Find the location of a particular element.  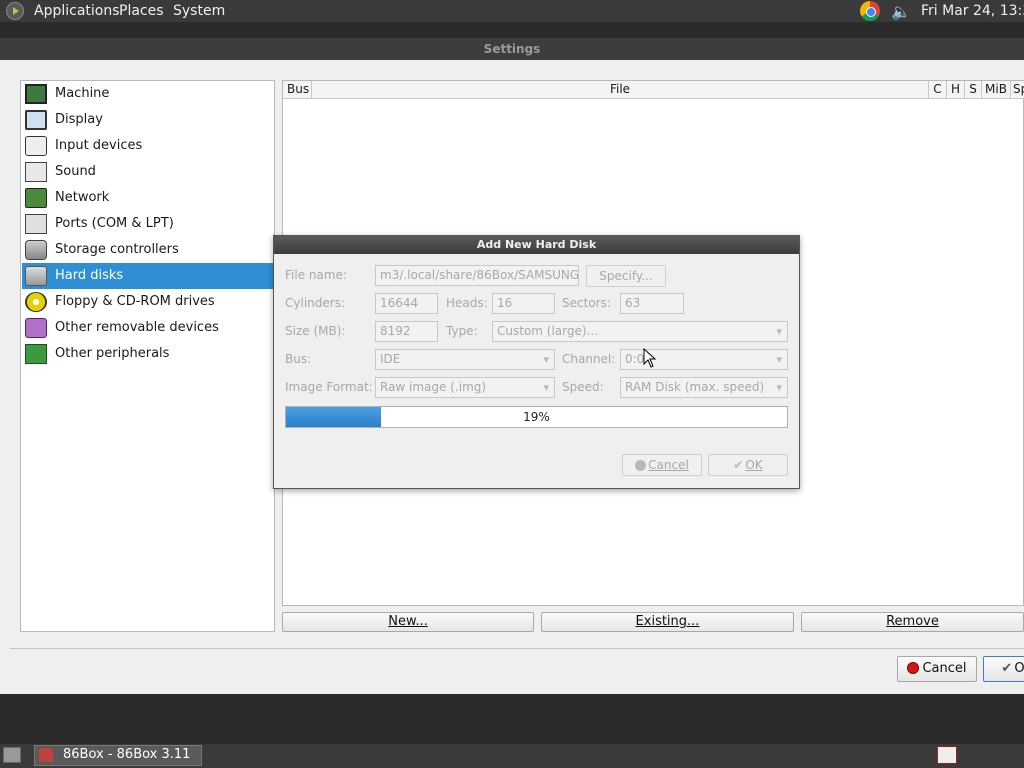

86box-icon is located at coordinates (46, 755).